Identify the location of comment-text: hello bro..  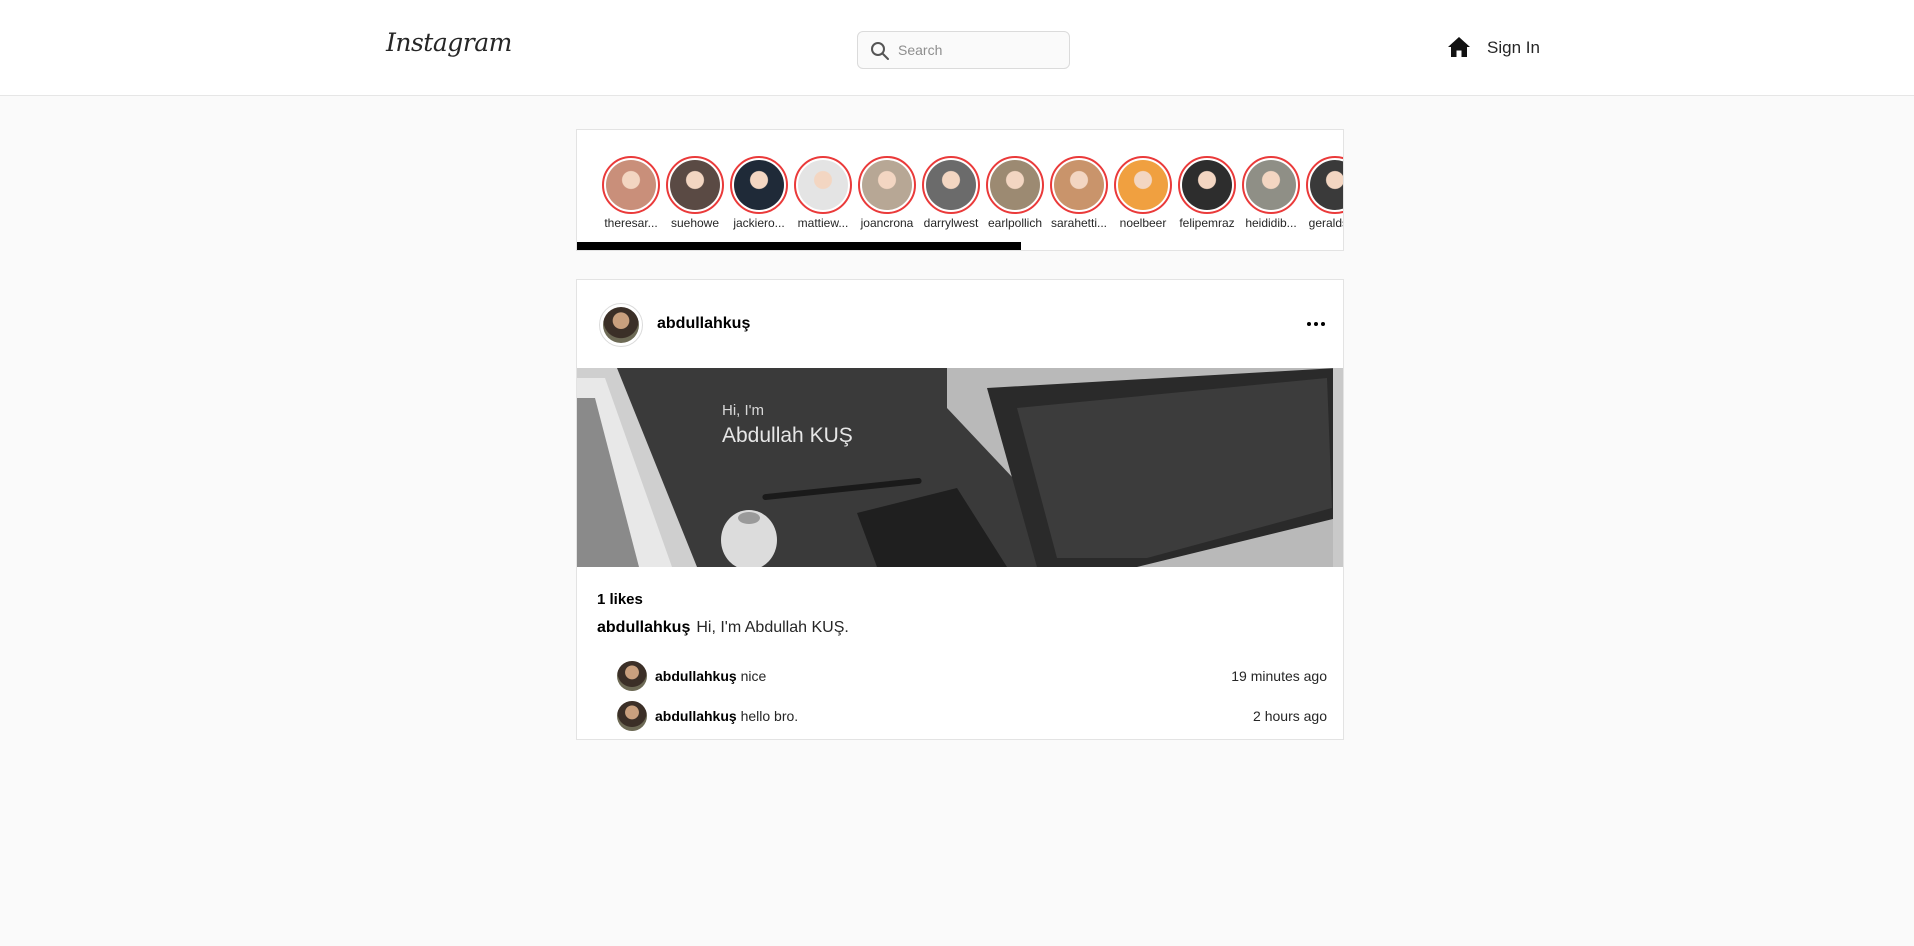
(769, 716).